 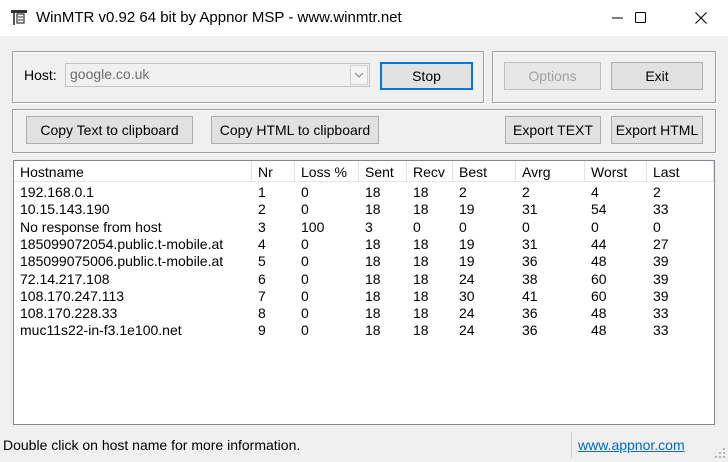 What do you see at coordinates (313, 226) in the screenshot?
I see `cell-loss: 100` at bounding box center [313, 226].